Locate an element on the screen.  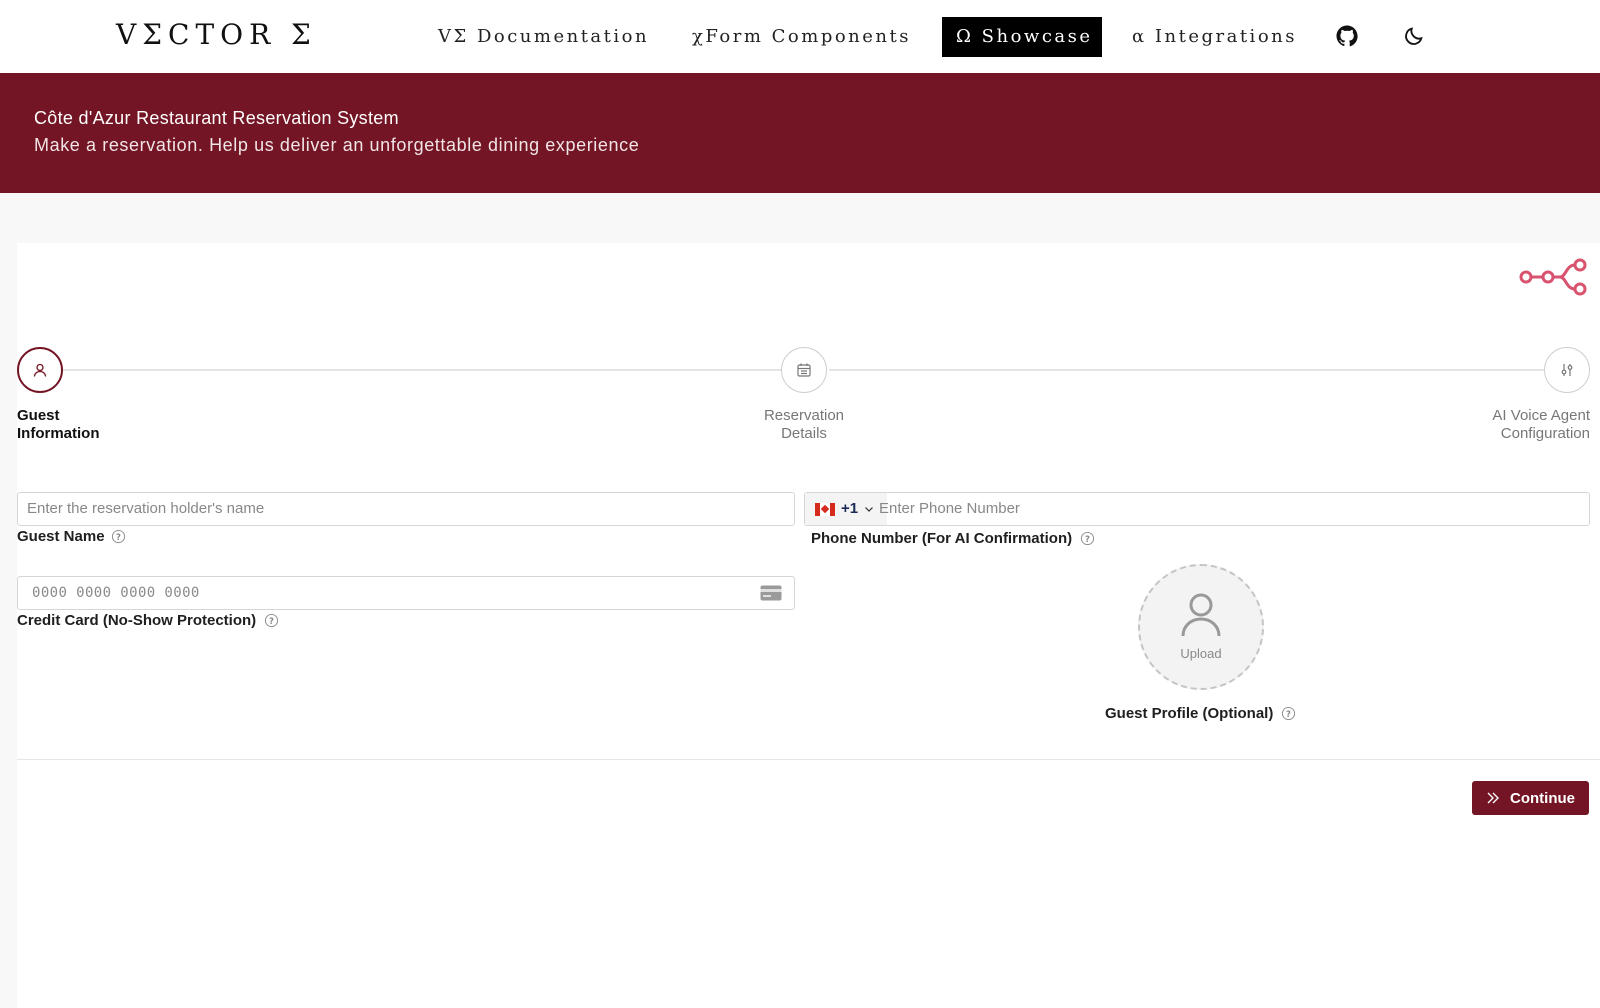
credit-card-icon is located at coordinates (771, 593).